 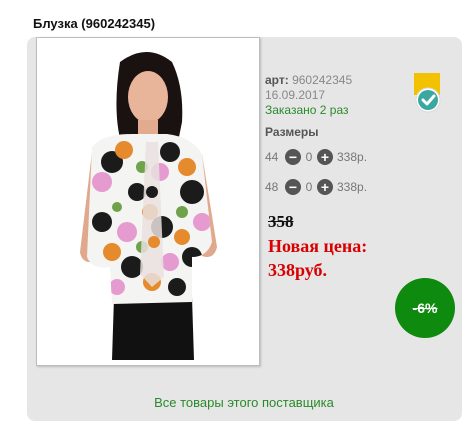 What do you see at coordinates (94, 23) in the screenshot?
I see `product-title: Блузка (960242345)` at bounding box center [94, 23].